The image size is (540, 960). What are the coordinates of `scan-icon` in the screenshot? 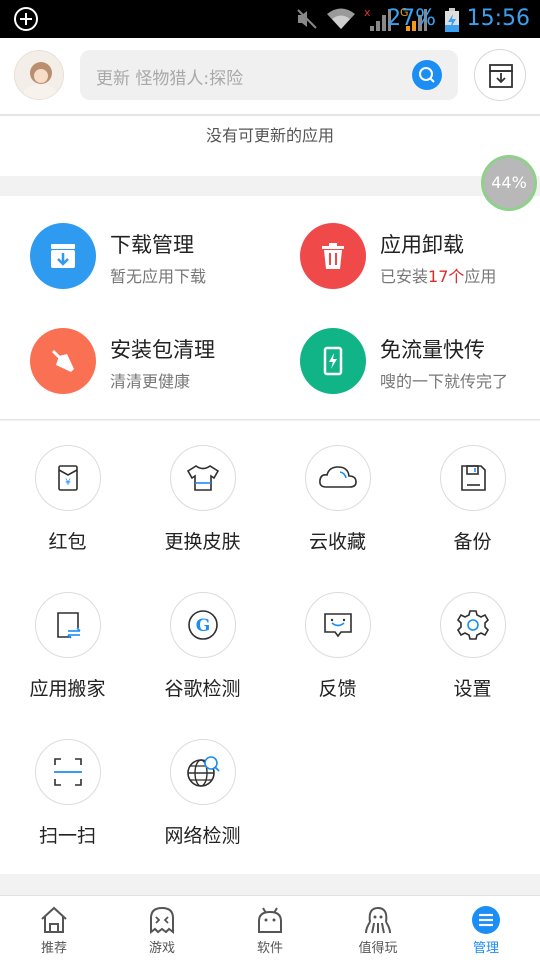 It's located at (68, 772).